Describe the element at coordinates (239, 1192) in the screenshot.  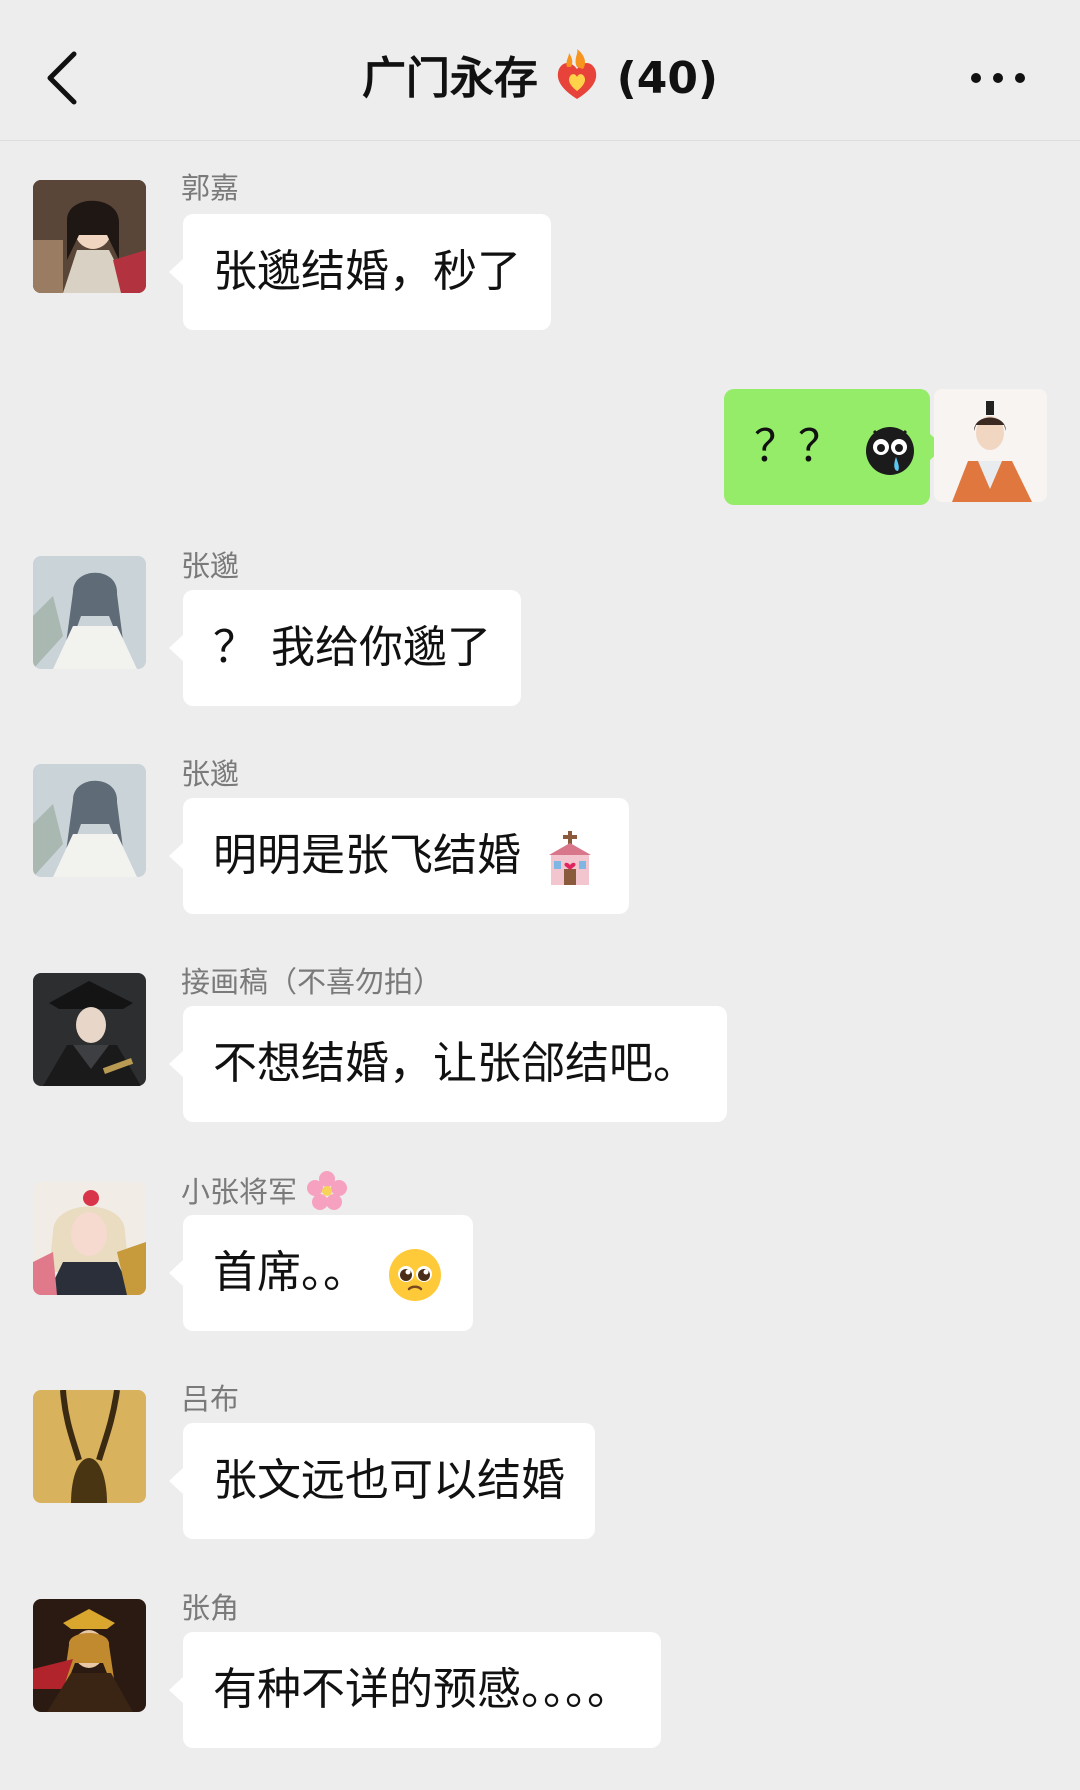
I see `sender-name-text: 小张将军` at that location.